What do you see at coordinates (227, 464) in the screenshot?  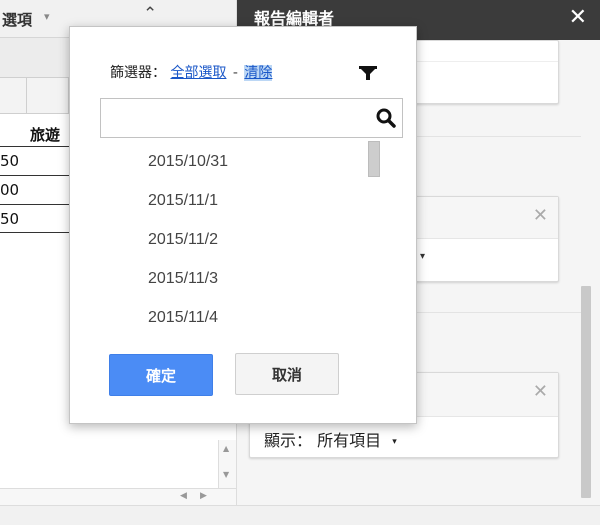 I see `sheet-vertical-scrollbar: ▲ ▼` at bounding box center [227, 464].